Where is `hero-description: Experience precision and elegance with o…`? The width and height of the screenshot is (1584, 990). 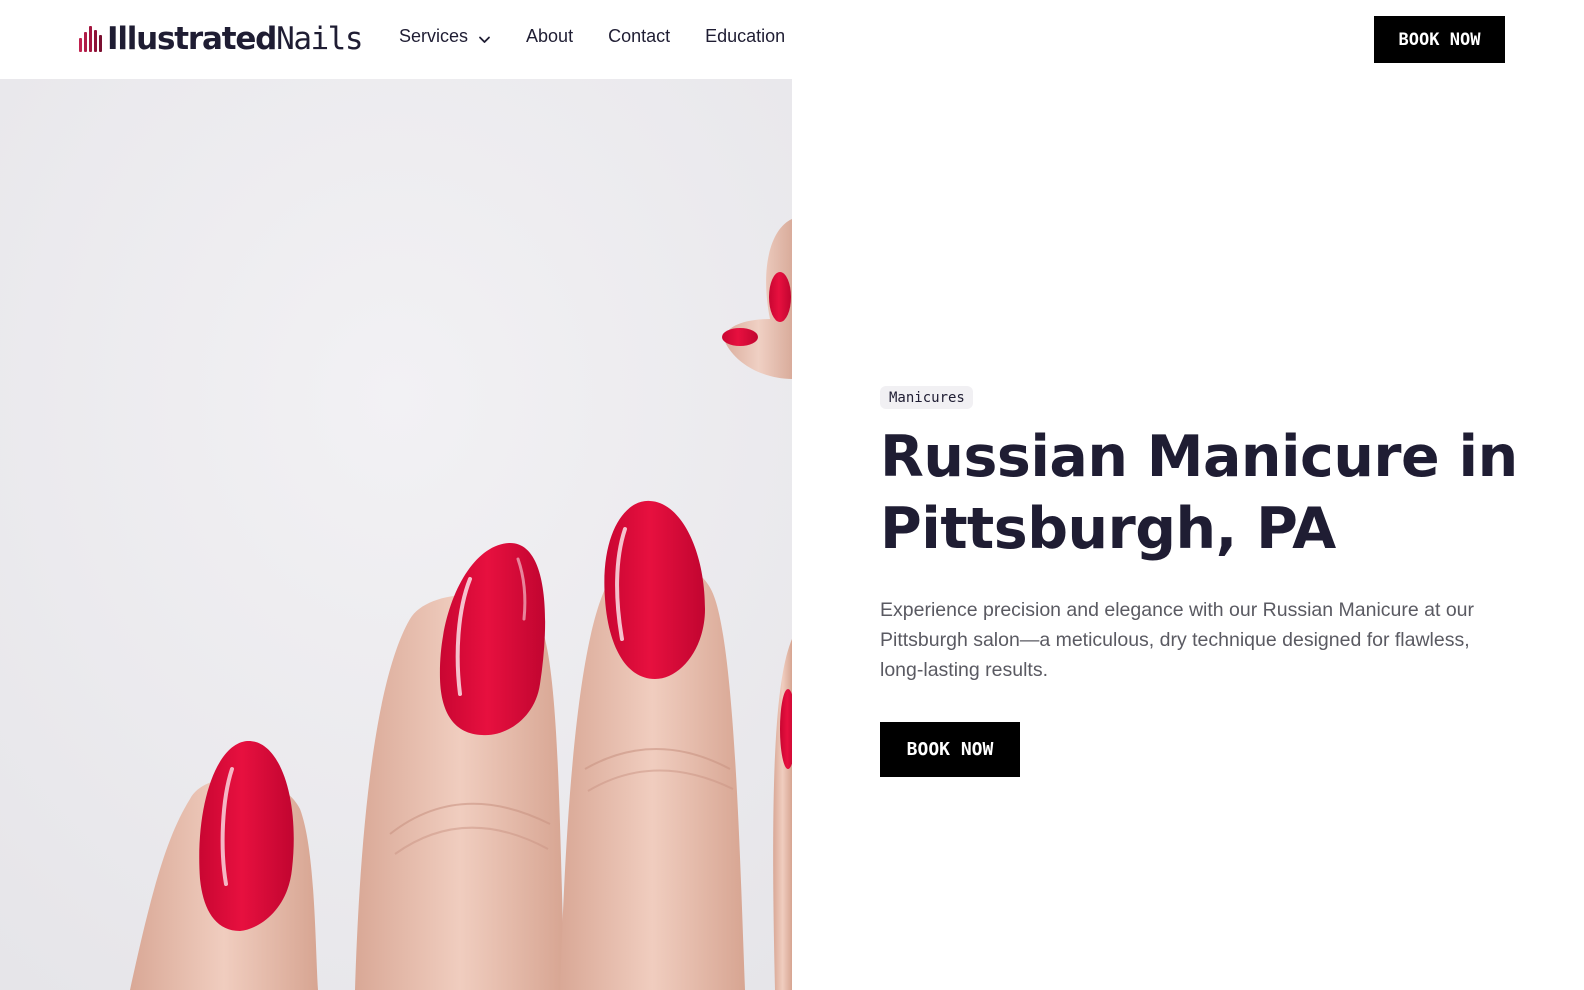
hero-description: Experience precision and elegance with o… is located at coordinates (1177, 640).